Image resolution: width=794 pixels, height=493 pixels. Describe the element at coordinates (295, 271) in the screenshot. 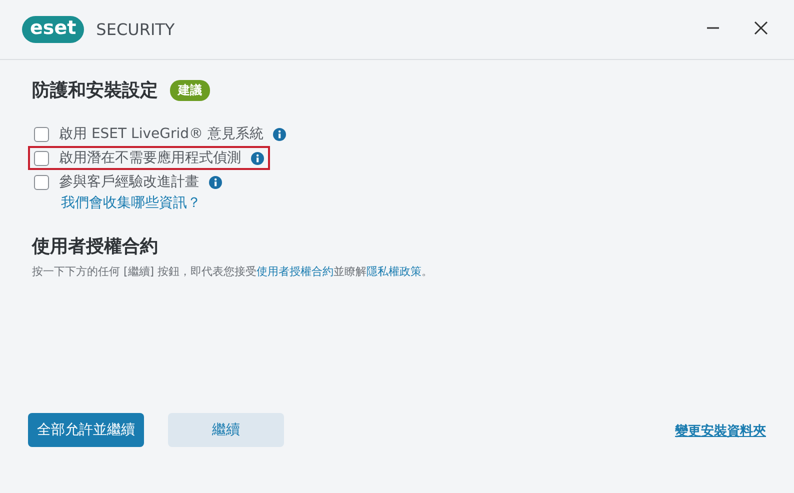

I see `license-link: 使用者授權合約` at that location.